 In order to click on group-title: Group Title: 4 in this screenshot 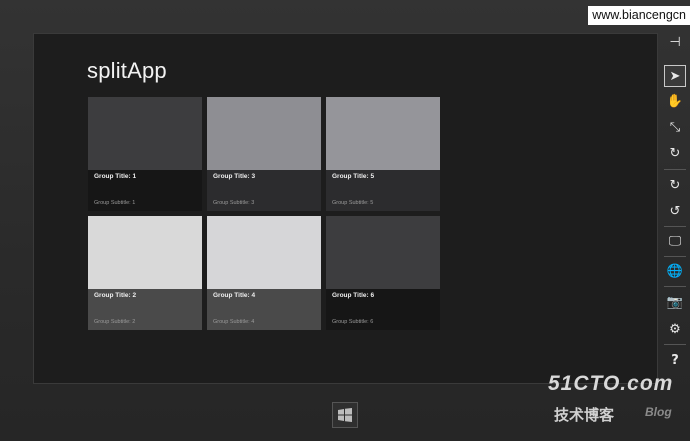, I will do `click(234, 295)`.